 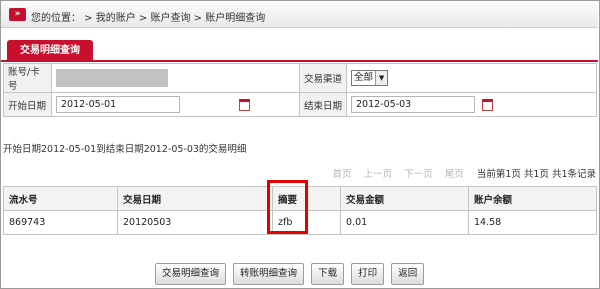 What do you see at coordinates (328, 274) in the screenshot?
I see `download-button: 下载` at bounding box center [328, 274].